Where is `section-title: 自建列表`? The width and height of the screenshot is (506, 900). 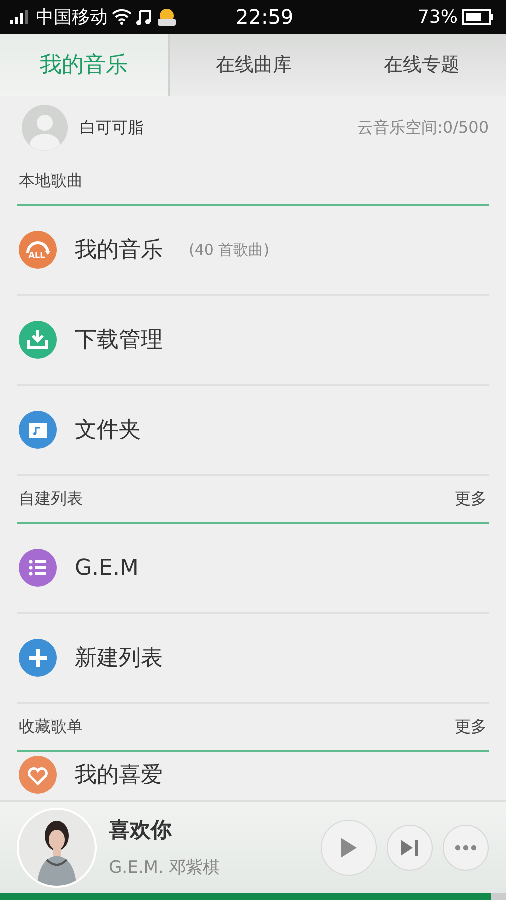
section-title: 自建列表 is located at coordinates (51, 499).